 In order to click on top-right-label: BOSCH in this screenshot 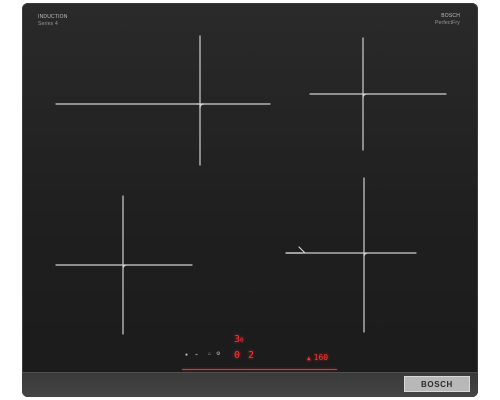, I will do `click(450, 16)`.